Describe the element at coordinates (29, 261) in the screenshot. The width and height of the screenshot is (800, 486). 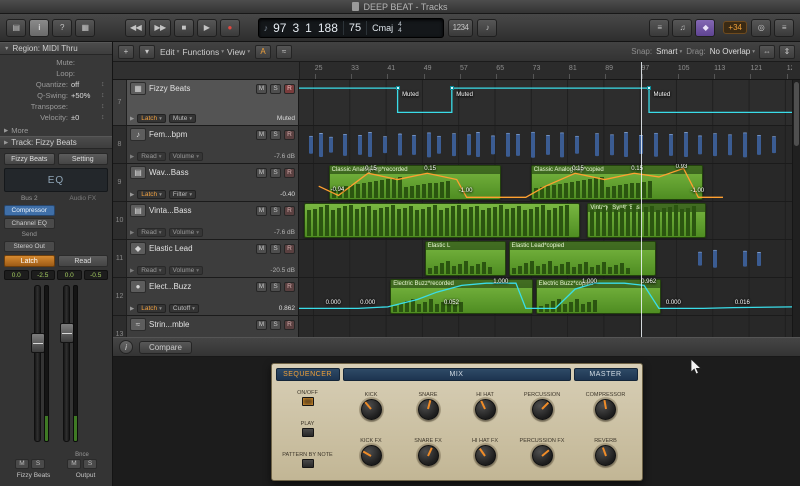
I see `automation-mode-latch-button: Latch` at that location.